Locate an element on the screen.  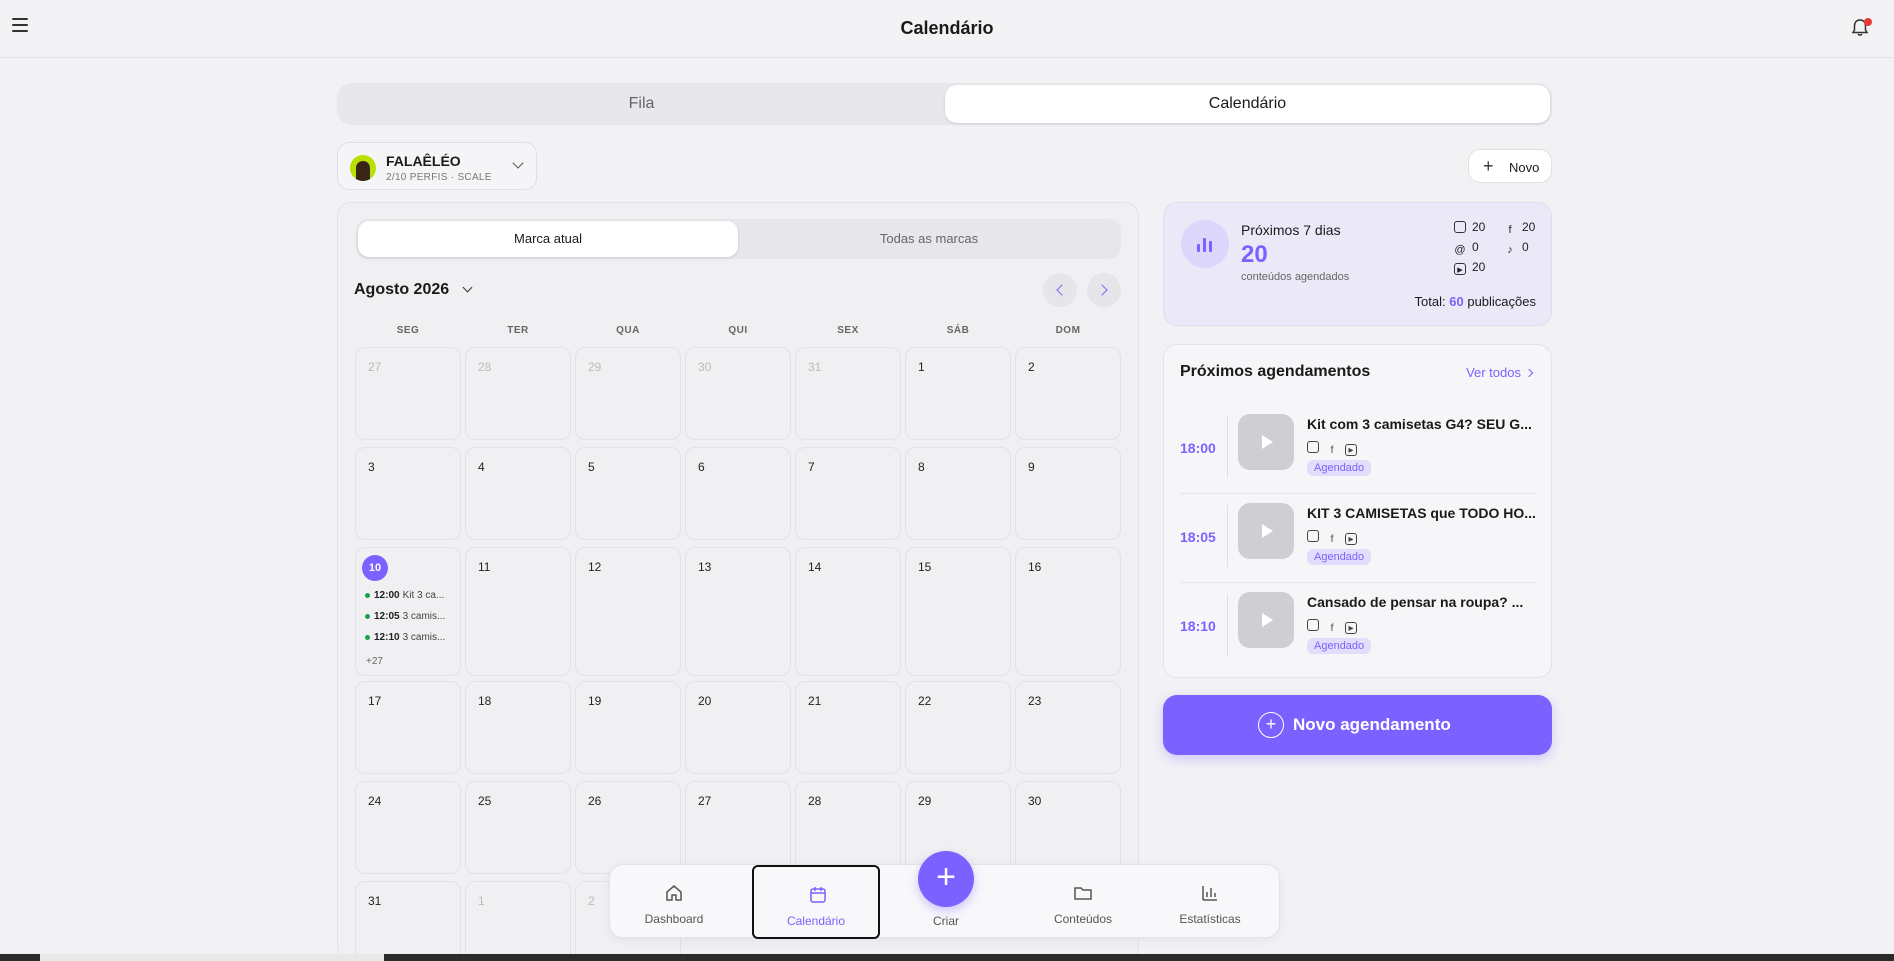
calendar-day-cell: 8 is located at coordinates (958, 493).